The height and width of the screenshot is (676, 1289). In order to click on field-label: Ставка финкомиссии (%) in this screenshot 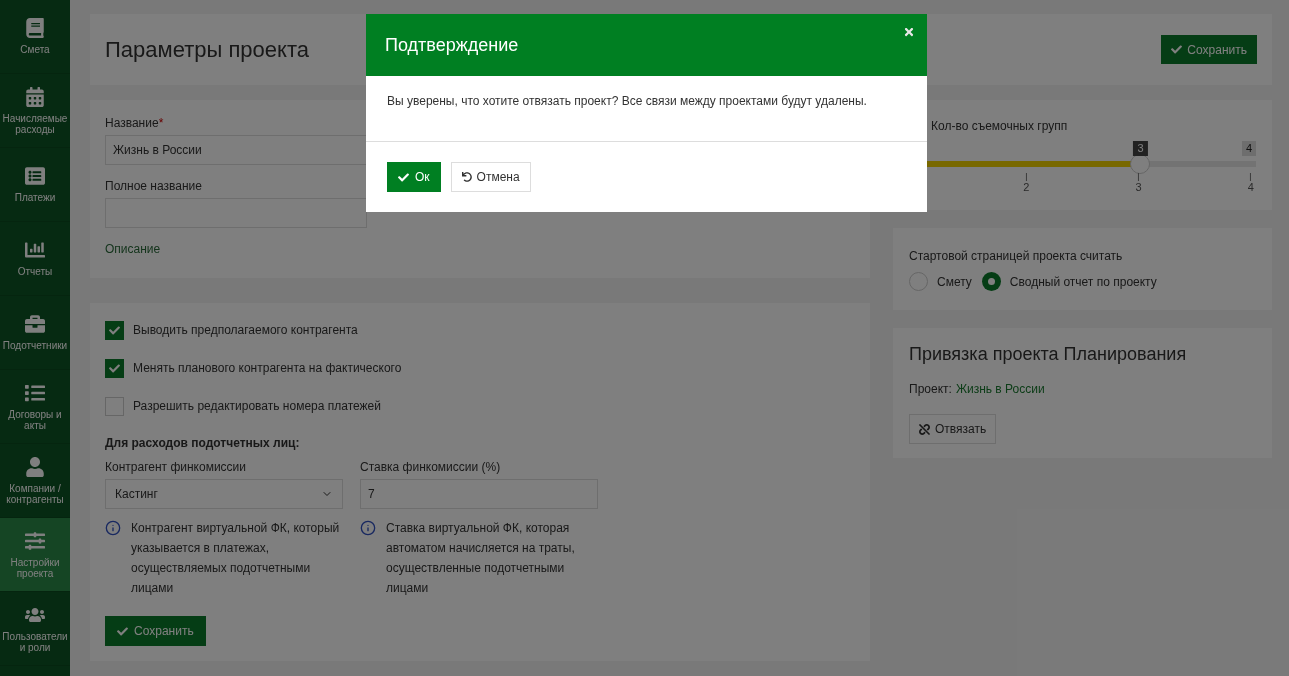, I will do `click(431, 467)`.